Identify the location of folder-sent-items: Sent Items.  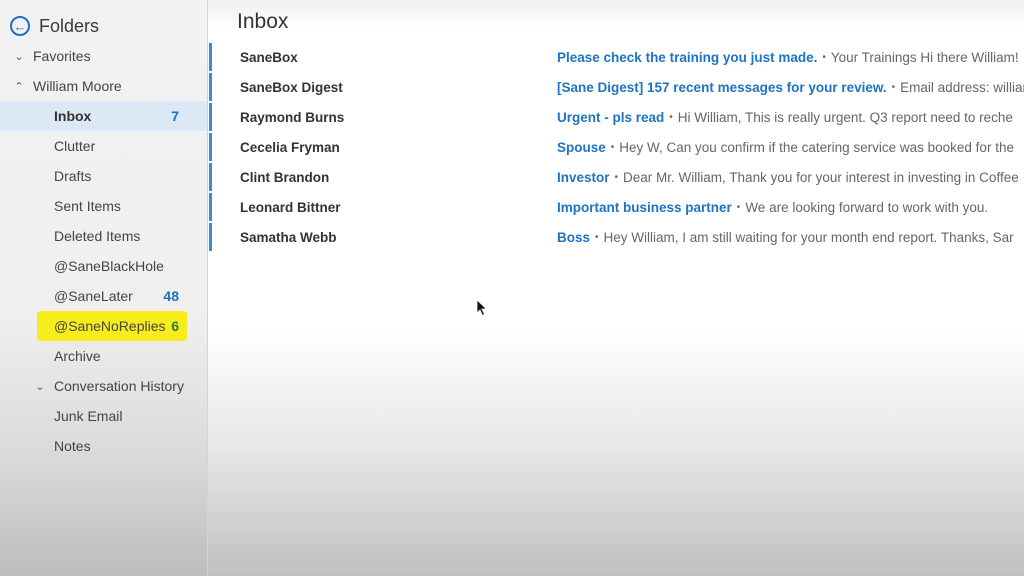
(103, 206).